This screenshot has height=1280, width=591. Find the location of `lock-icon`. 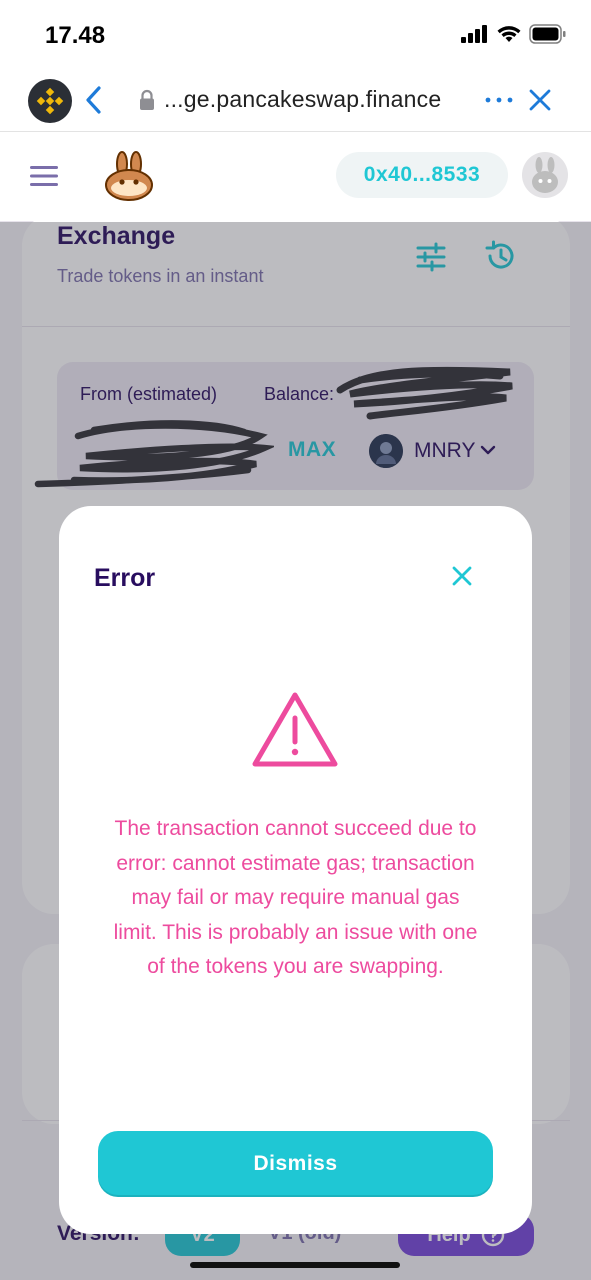

lock-icon is located at coordinates (147, 99).